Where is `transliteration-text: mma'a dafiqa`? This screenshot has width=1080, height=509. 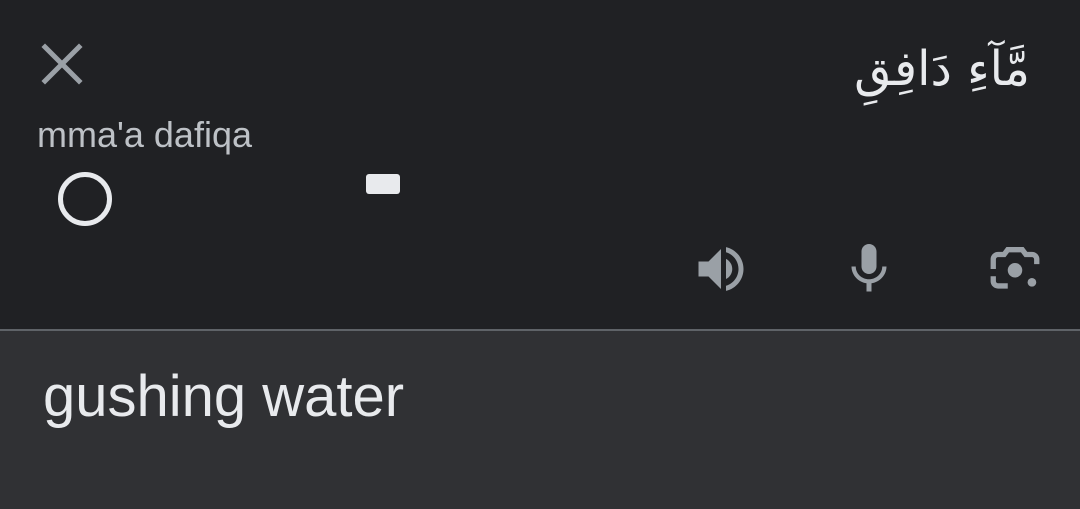 transliteration-text: mma'a dafiqa is located at coordinates (144, 134).